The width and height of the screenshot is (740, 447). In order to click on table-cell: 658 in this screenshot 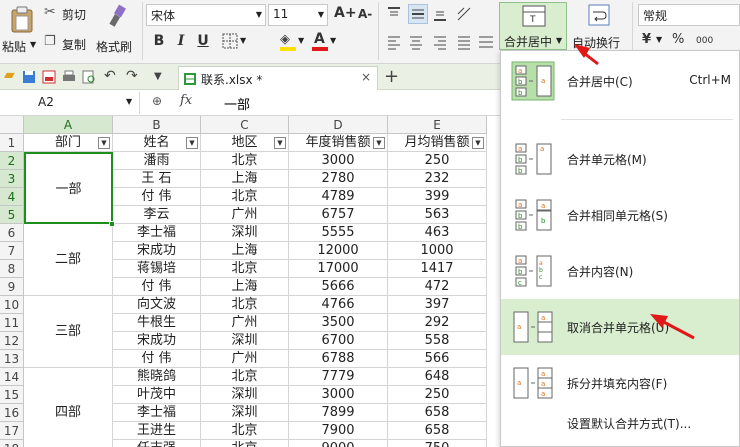, I will do `click(437, 431)`.